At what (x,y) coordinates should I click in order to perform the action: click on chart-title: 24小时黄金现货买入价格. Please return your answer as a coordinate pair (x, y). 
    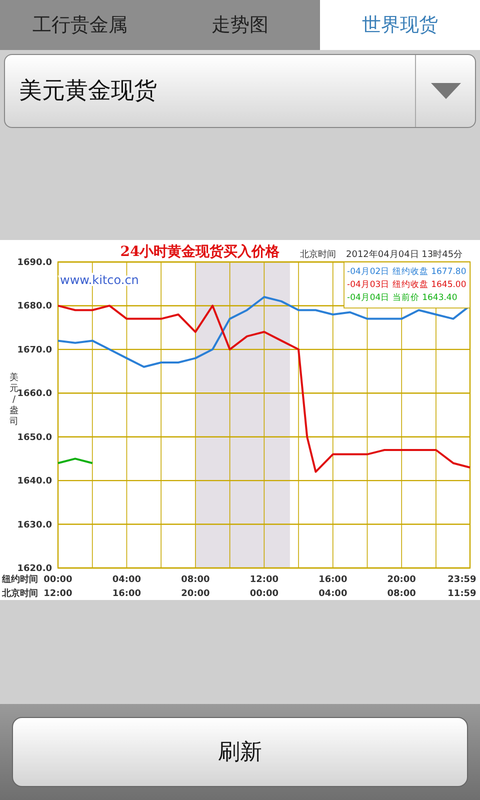
    Looking at the image, I should click on (200, 252).